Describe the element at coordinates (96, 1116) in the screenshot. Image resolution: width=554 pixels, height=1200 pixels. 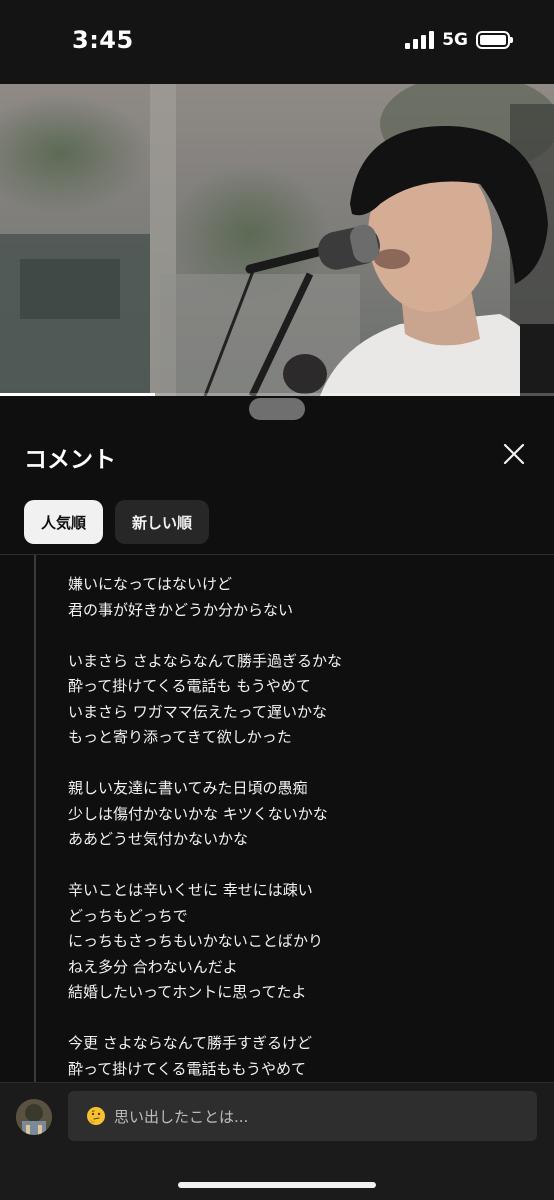
I see `thinking-face-icon` at that location.